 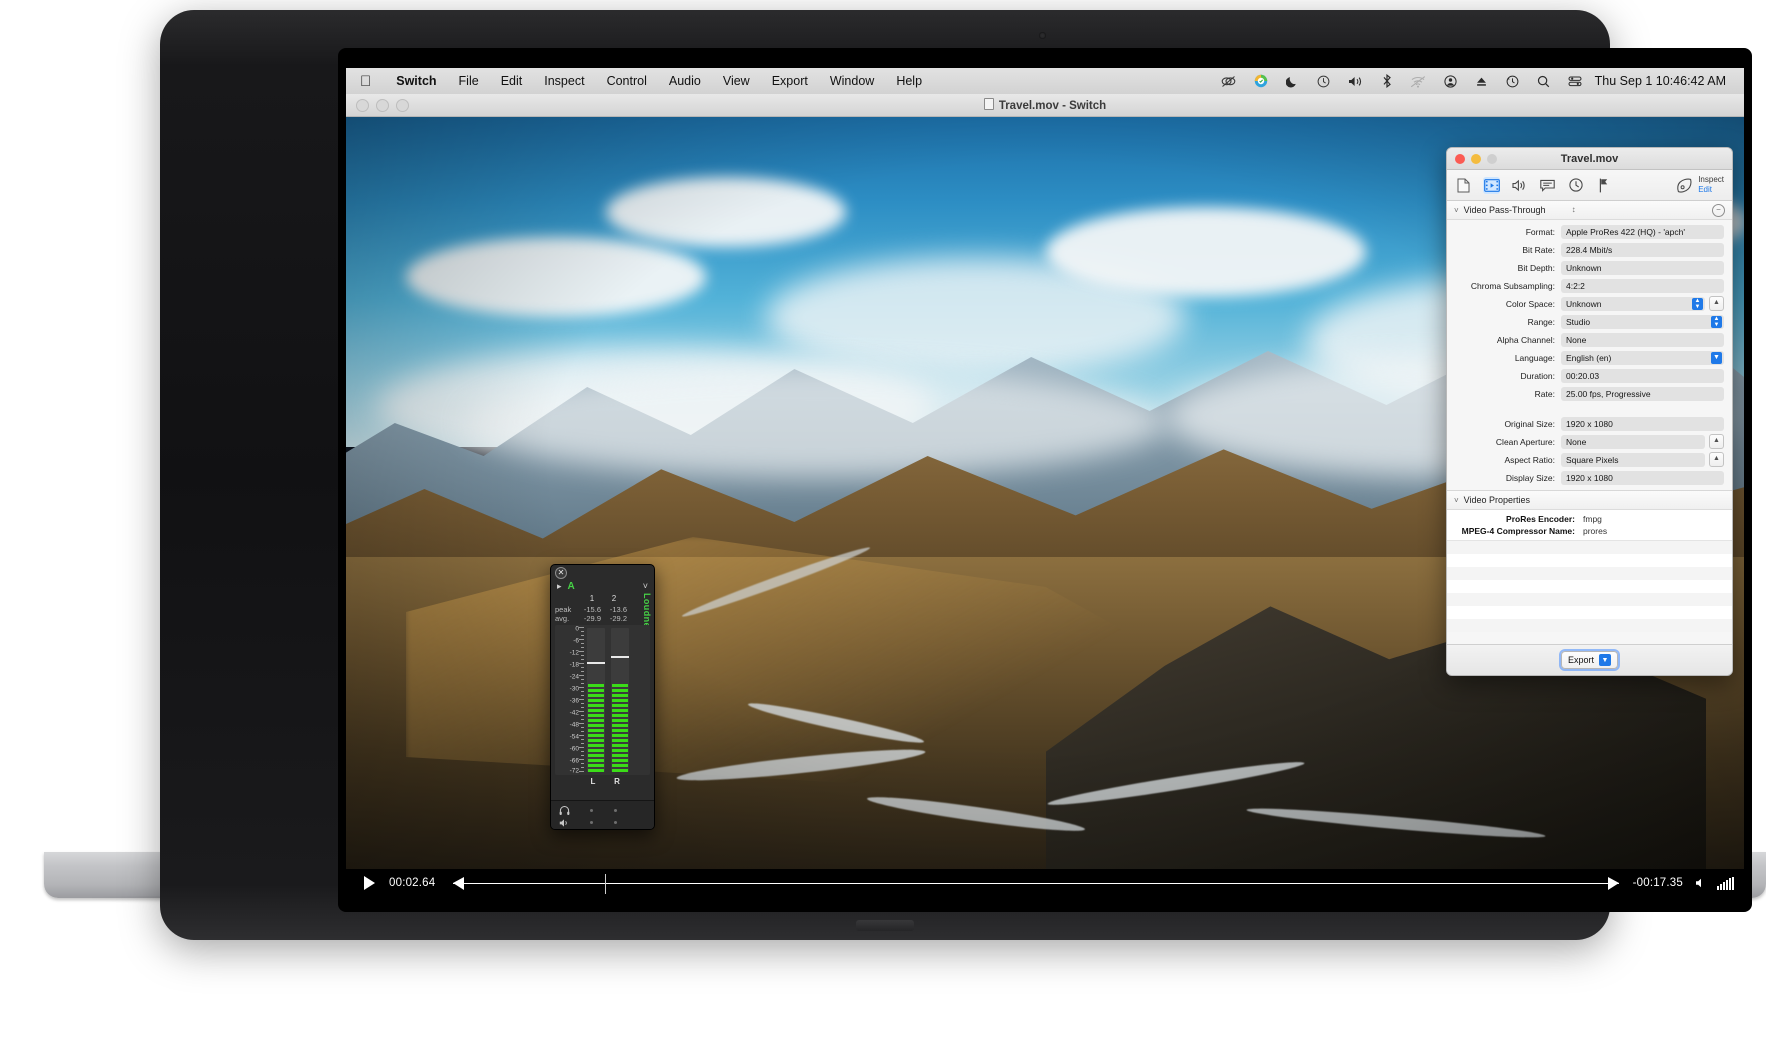 I want to click on menubar-clock: Thu Sep 1 10:46:42 AM, so click(x=1663, y=81).